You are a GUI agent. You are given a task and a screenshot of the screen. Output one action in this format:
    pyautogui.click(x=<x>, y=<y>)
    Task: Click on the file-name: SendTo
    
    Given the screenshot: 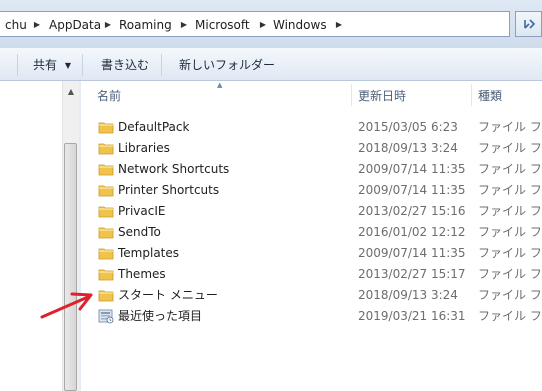 What is the action you would take?
    pyautogui.click(x=139, y=232)
    